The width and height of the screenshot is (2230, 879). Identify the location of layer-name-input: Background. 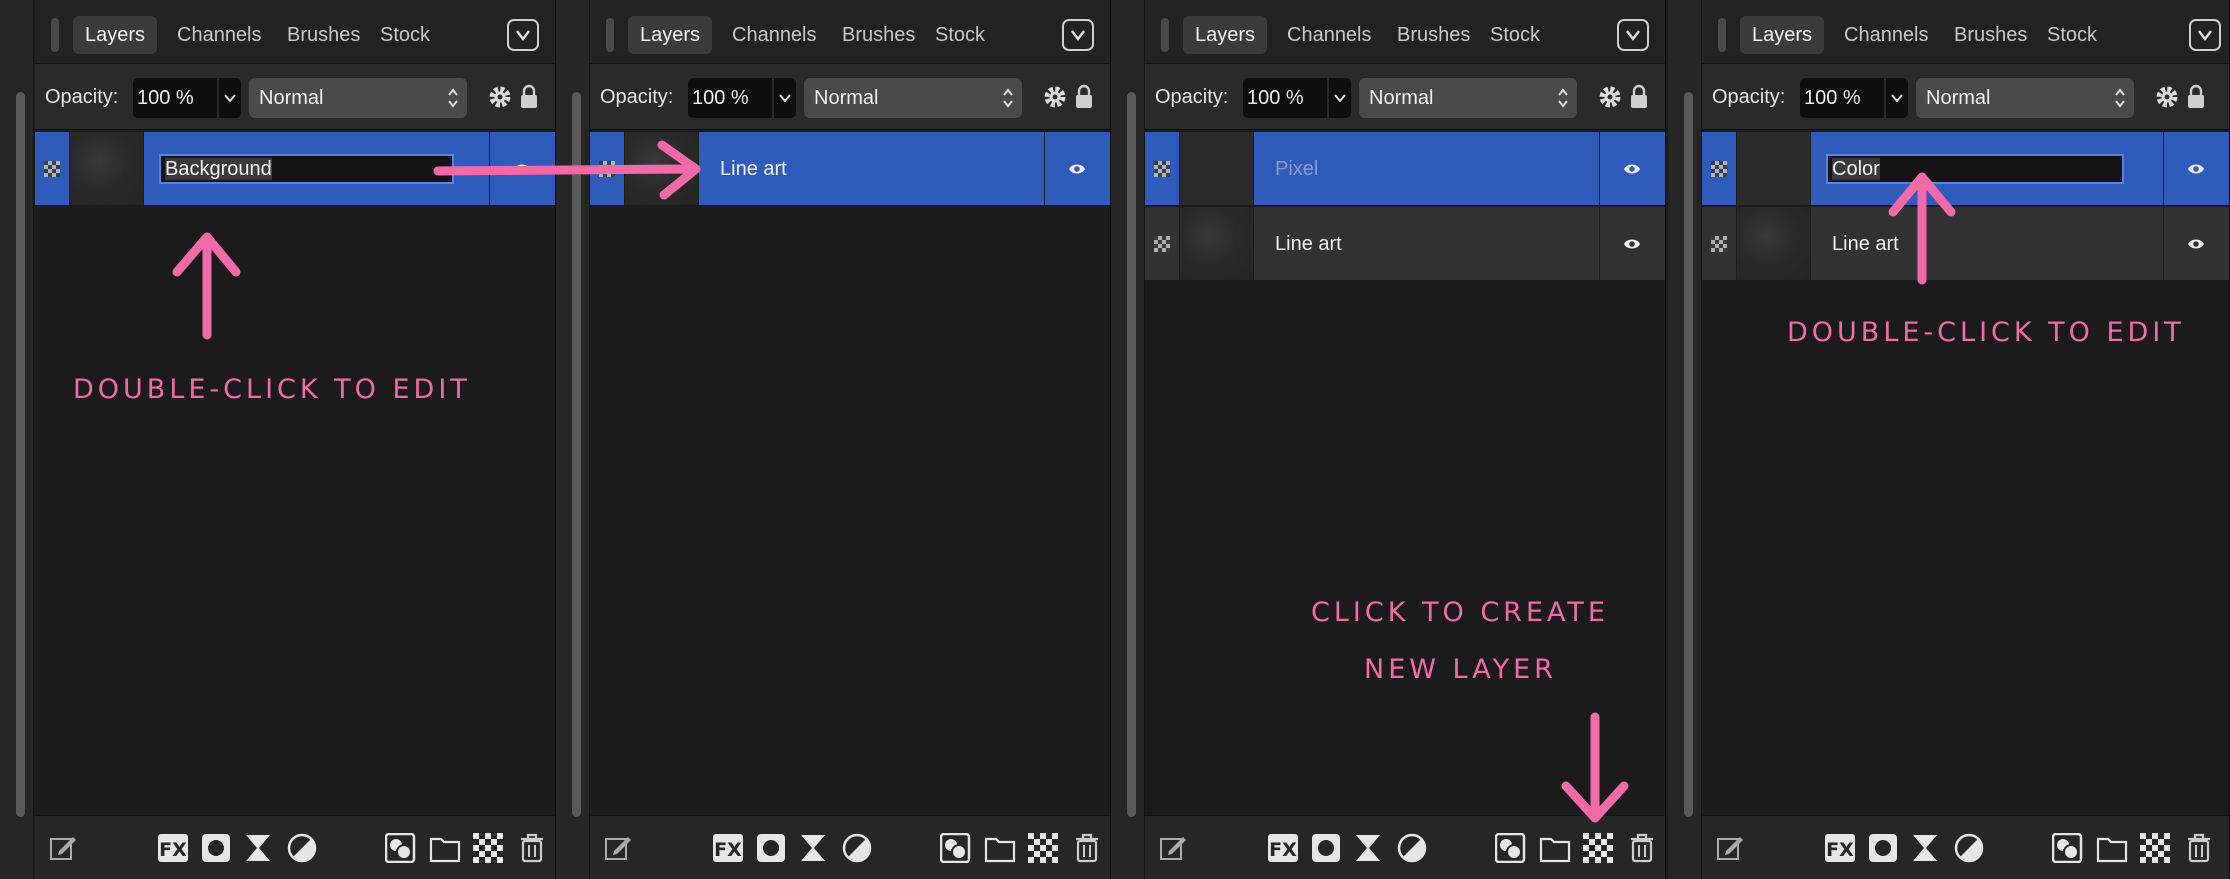
(306, 169).